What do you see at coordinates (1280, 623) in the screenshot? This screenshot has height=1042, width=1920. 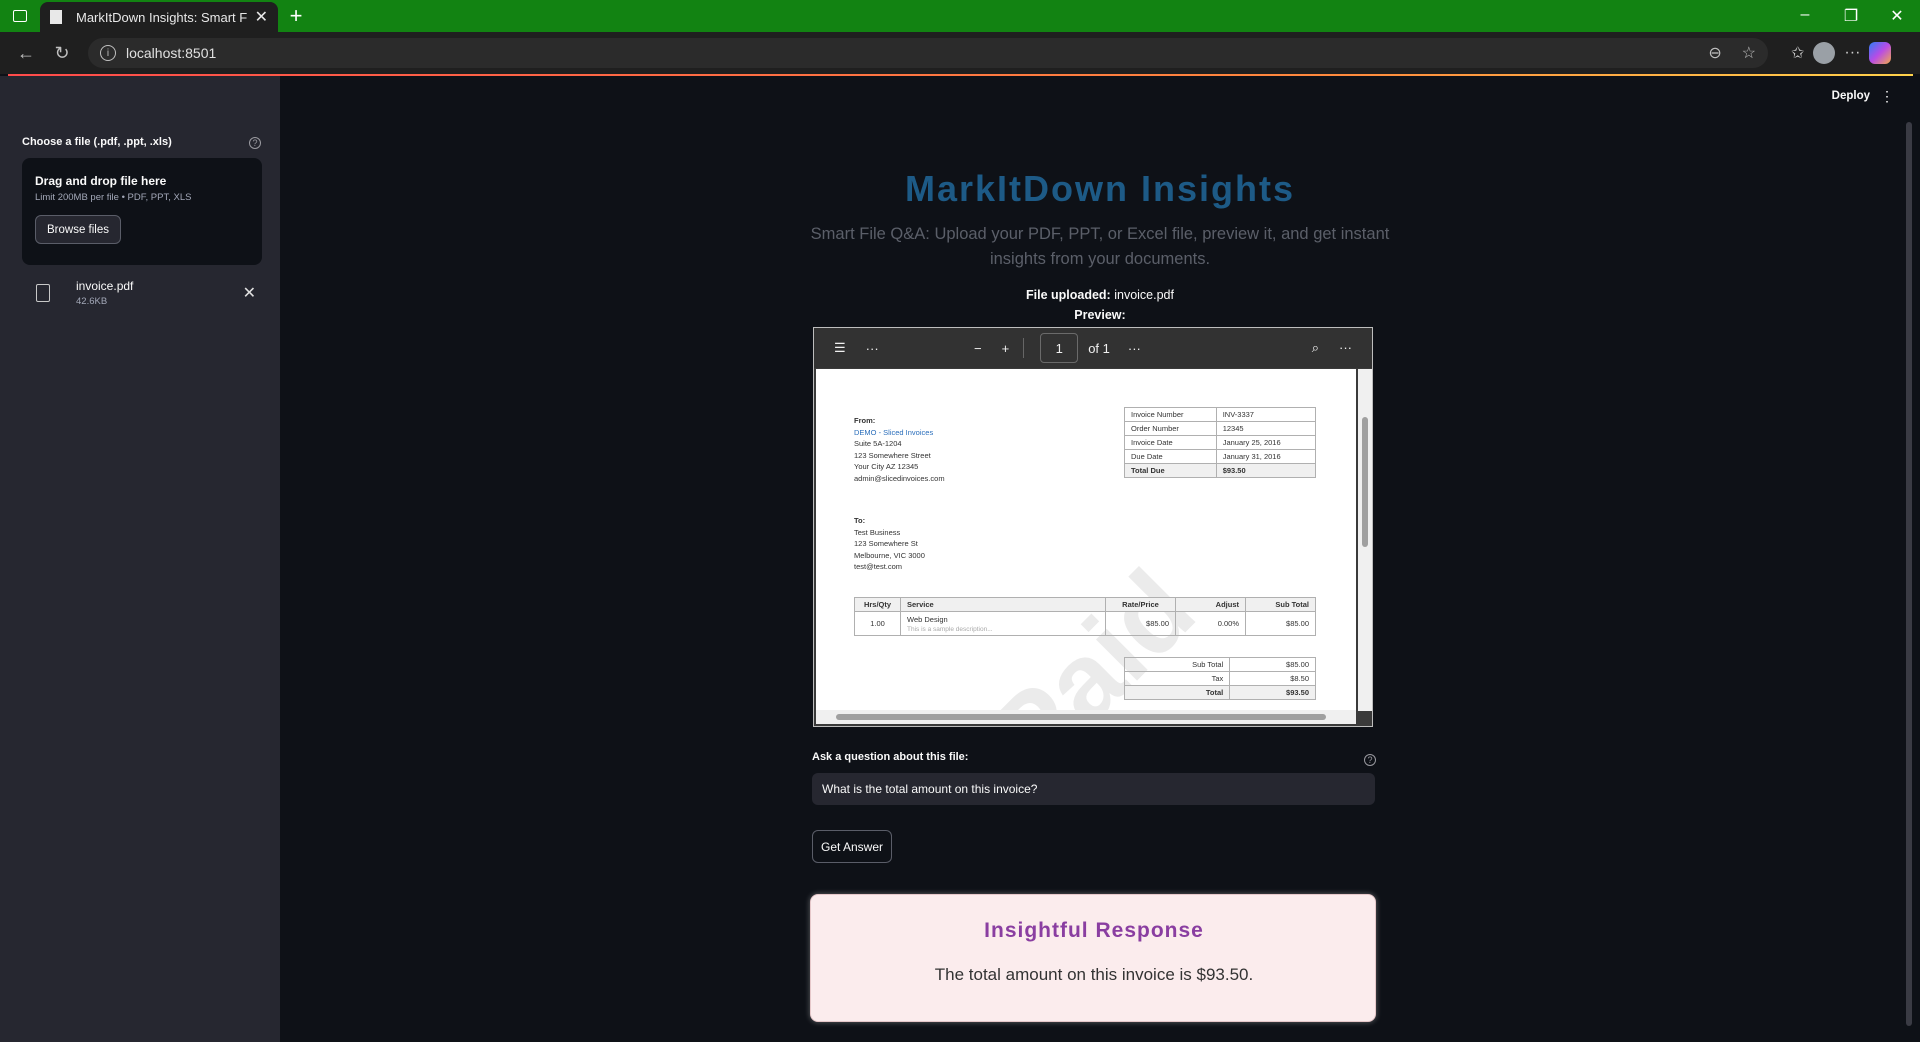 I see `item-subtotal: $85.00` at bounding box center [1280, 623].